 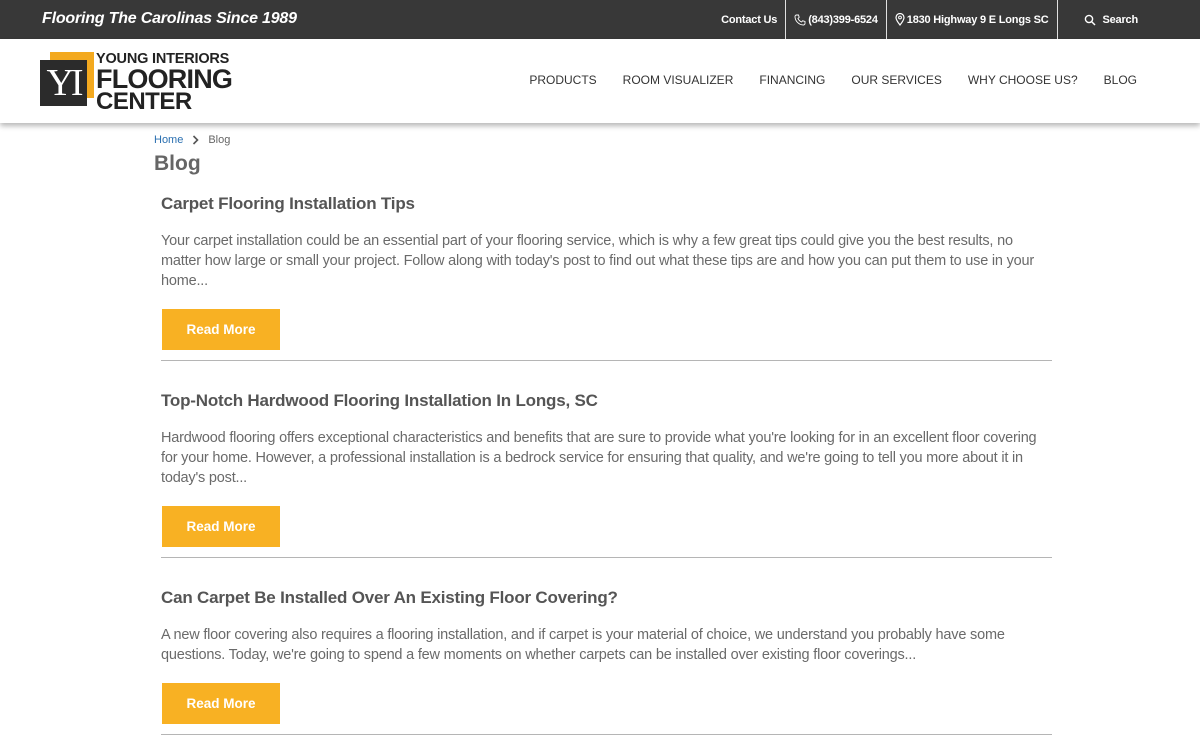 What do you see at coordinates (896, 80) in the screenshot?
I see `nav-our-services: OUR SERVICES` at bounding box center [896, 80].